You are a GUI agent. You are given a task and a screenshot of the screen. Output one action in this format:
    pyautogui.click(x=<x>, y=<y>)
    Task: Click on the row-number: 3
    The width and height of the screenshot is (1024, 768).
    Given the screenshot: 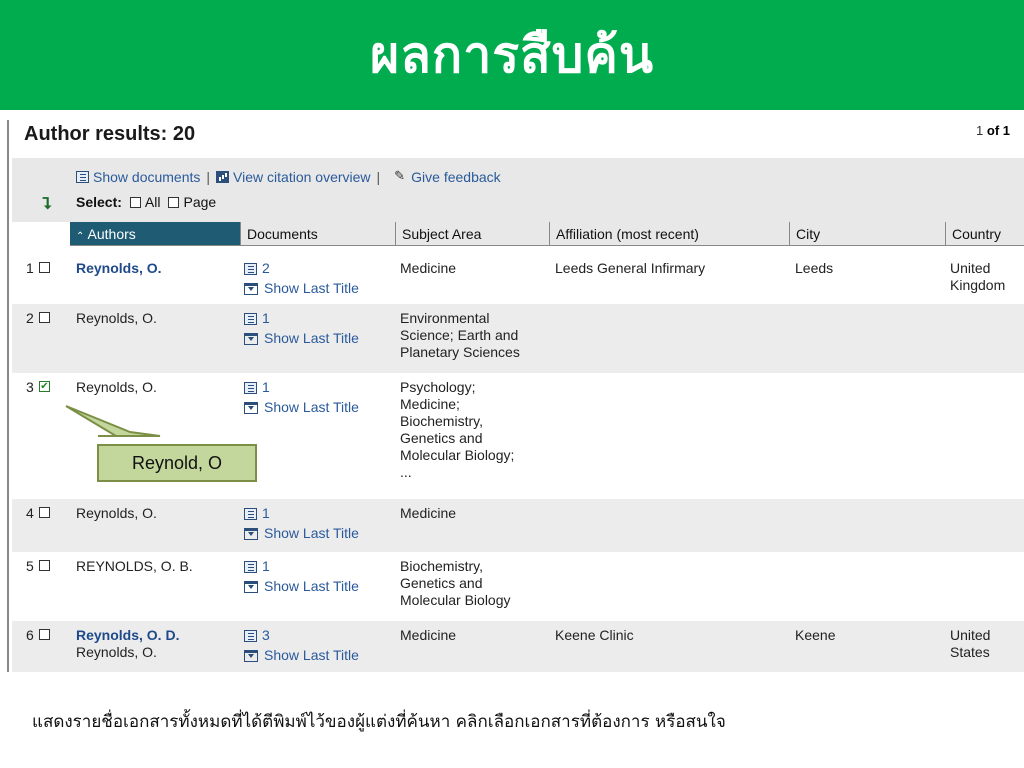 What is the action you would take?
    pyautogui.click(x=30, y=387)
    